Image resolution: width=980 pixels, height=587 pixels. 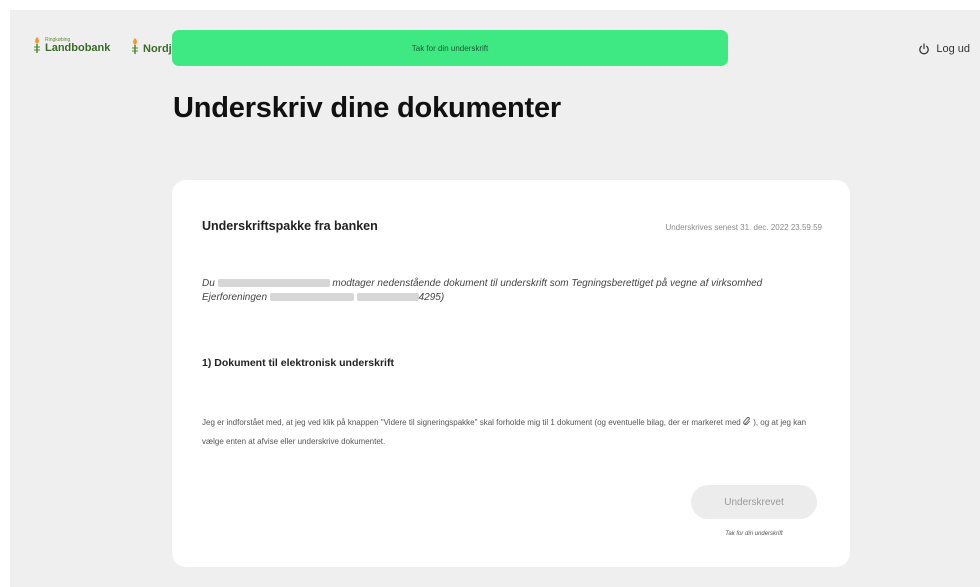 I want to click on paperclip-icon, so click(x=747, y=421).